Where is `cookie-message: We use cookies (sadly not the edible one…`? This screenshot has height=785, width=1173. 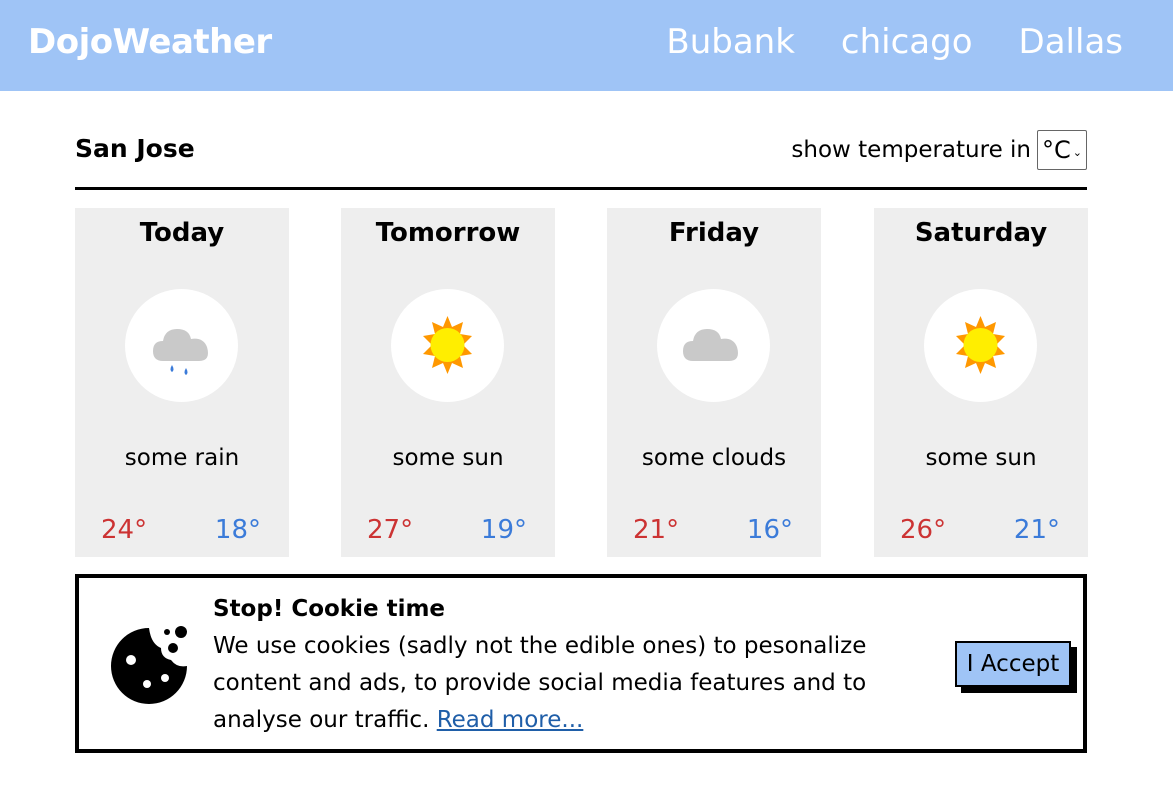 cookie-message: We use cookies (sadly not the edible one… is located at coordinates (563, 683).